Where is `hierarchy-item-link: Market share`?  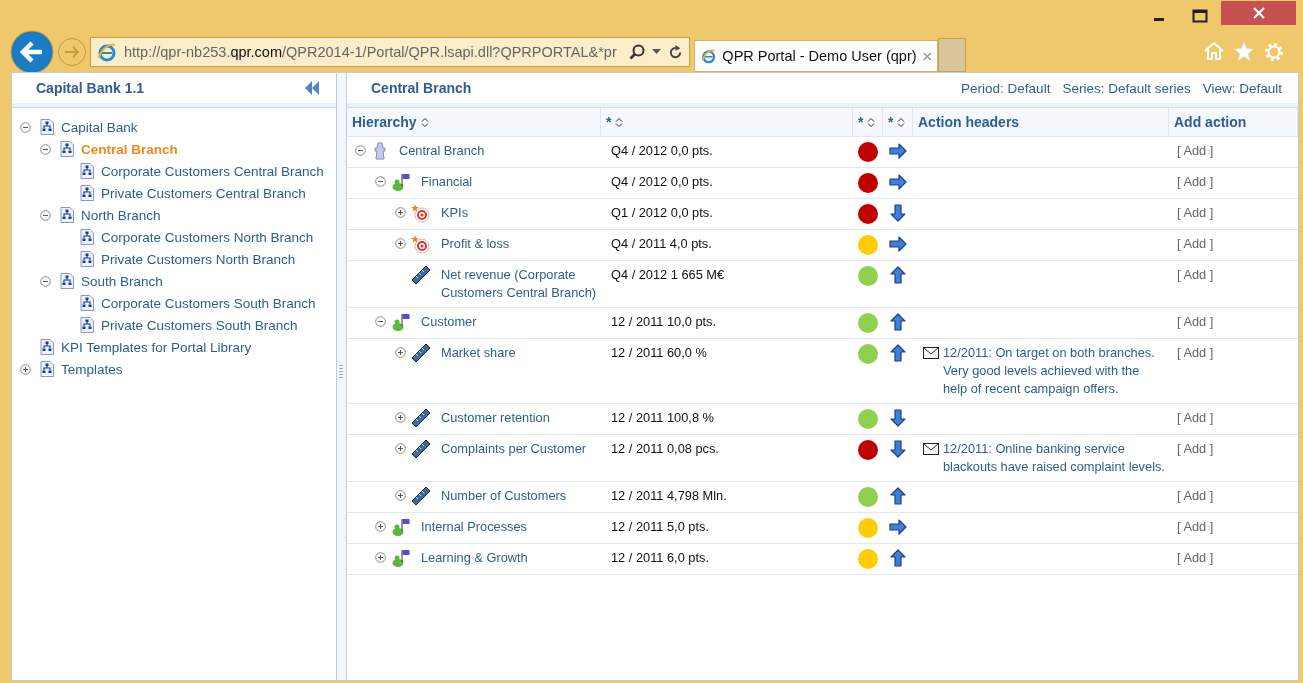 hierarchy-item-link: Market share is located at coordinates (519, 353).